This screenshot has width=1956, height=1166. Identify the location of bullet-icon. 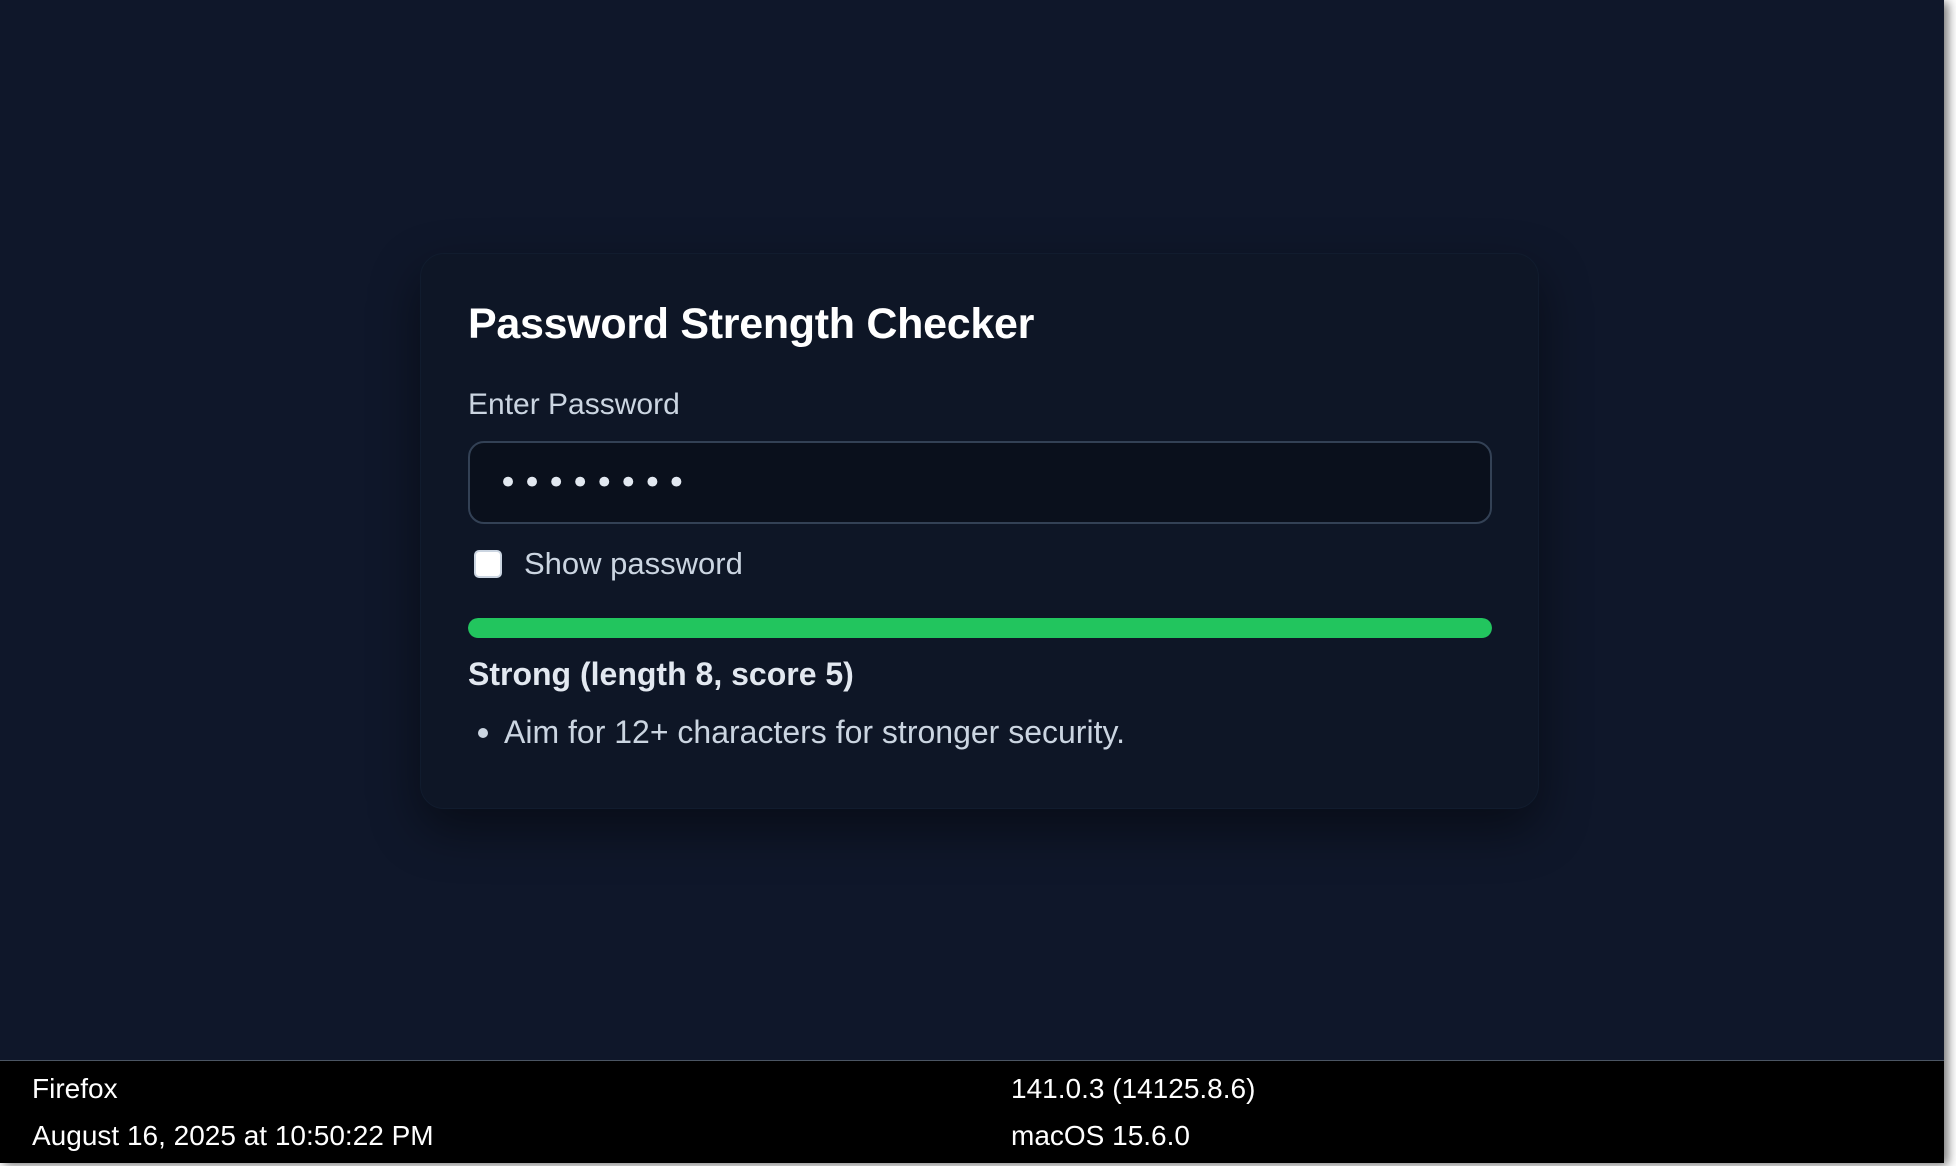
(483, 732).